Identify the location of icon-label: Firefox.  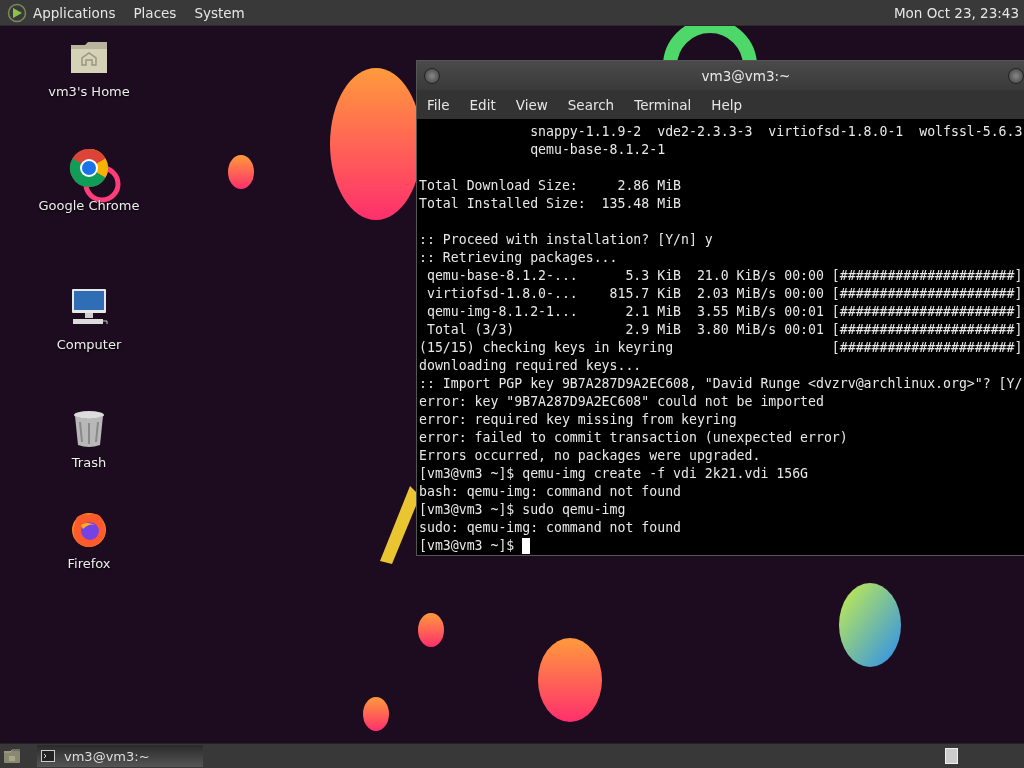
(89, 563).